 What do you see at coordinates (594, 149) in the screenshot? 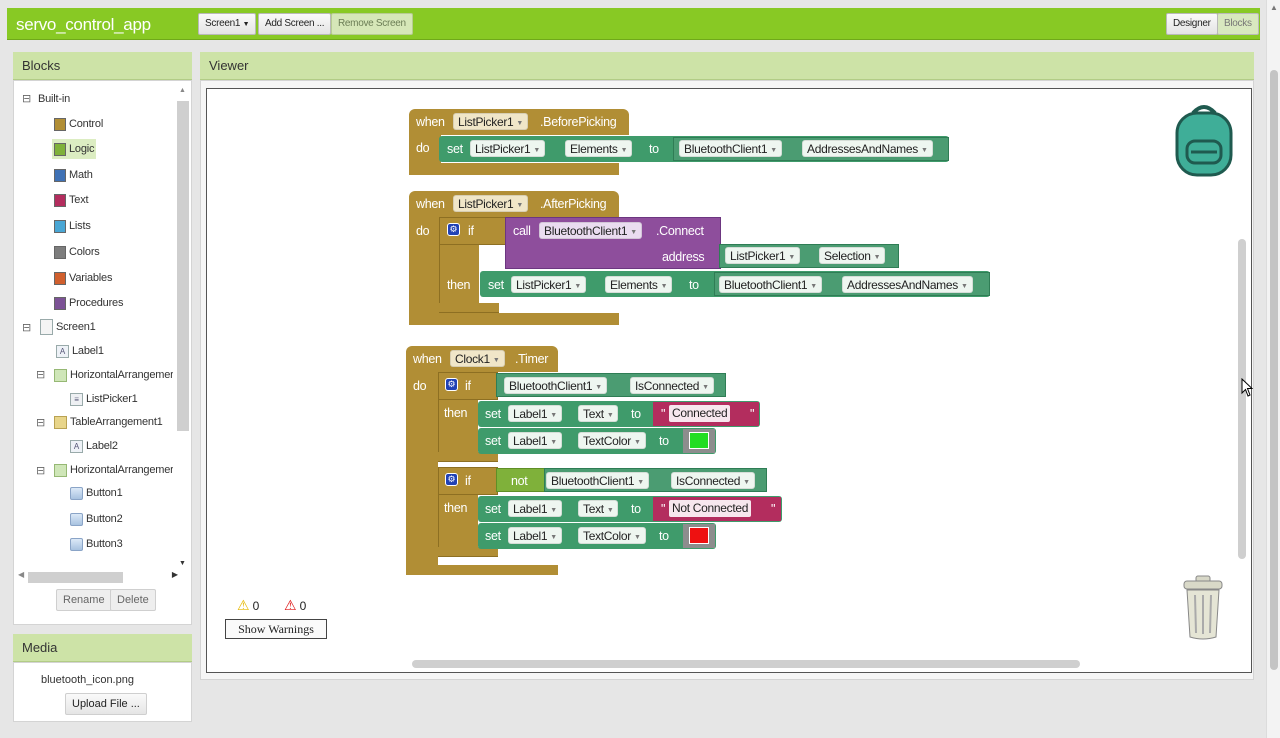
I see `dropdown-label: Elements` at bounding box center [594, 149].